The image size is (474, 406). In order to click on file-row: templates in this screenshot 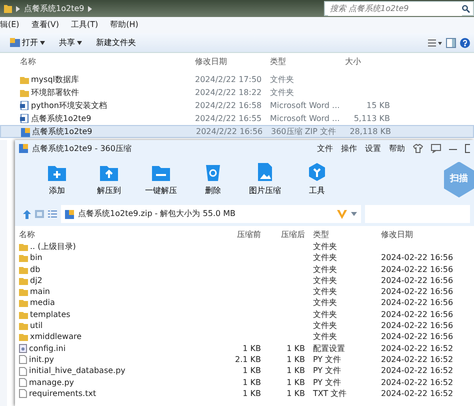, I will do `click(121, 314)`.